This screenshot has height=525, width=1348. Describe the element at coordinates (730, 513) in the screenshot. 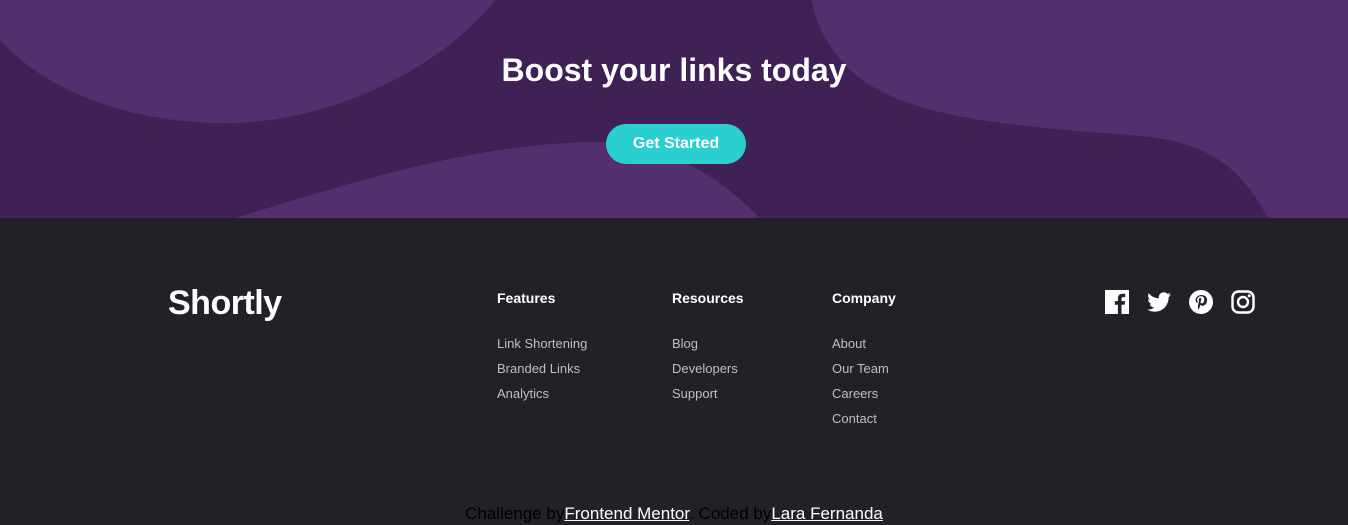

I see `attribution-coded-prefix: . Coded by` at that location.